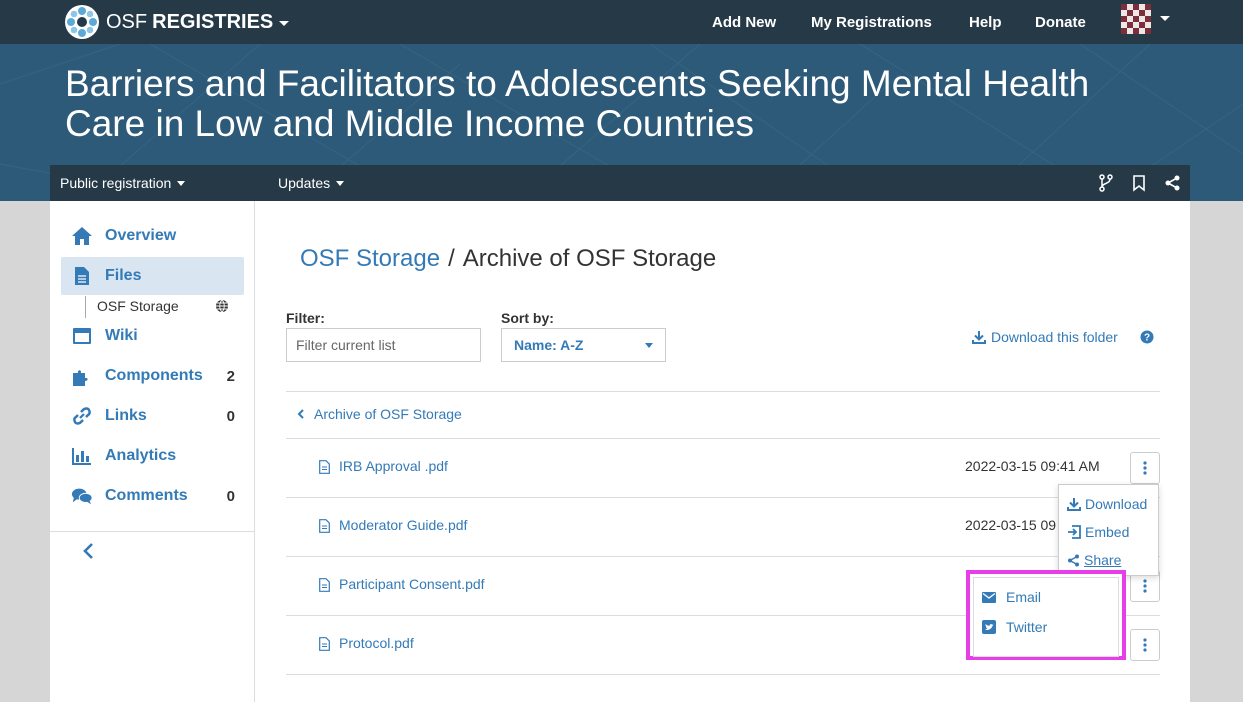 The height and width of the screenshot is (702, 1243). Describe the element at coordinates (300, 414) in the screenshot. I see `chevron-left-icon` at that location.